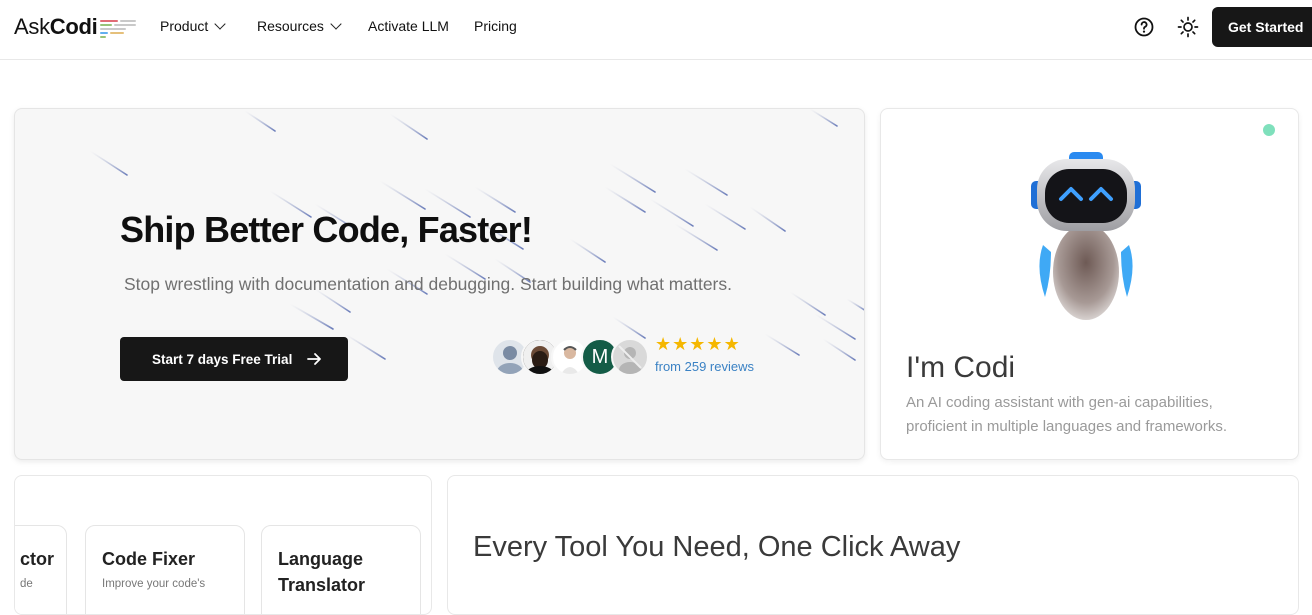 The image size is (1312, 615). I want to click on get-started-button: Get Started, so click(1262, 27).